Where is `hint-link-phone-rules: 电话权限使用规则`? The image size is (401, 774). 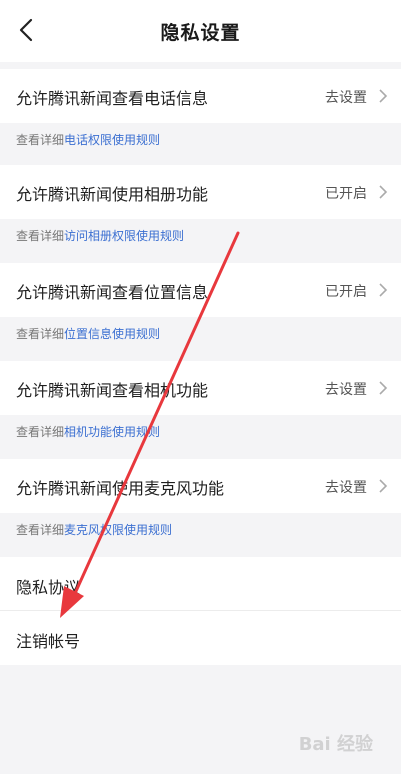
hint-link-phone-rules: 电话权限使用规则 is located at coordinates (112, 140).